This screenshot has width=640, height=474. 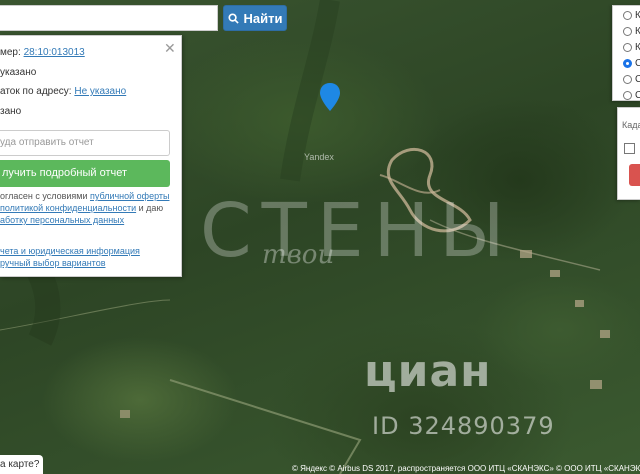 I want to click on email-input: уда отправить отчет, so click(x=85, y=143).